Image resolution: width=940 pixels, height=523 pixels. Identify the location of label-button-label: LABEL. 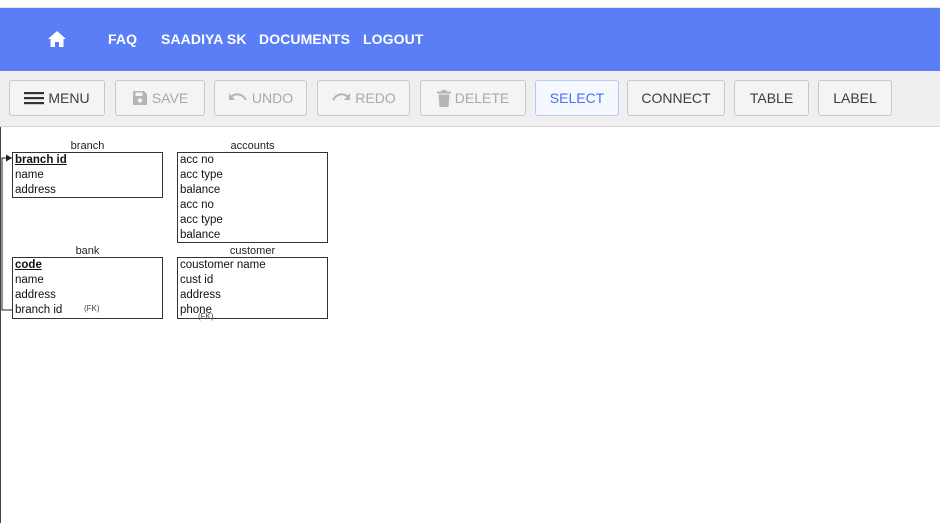
(855, 98).